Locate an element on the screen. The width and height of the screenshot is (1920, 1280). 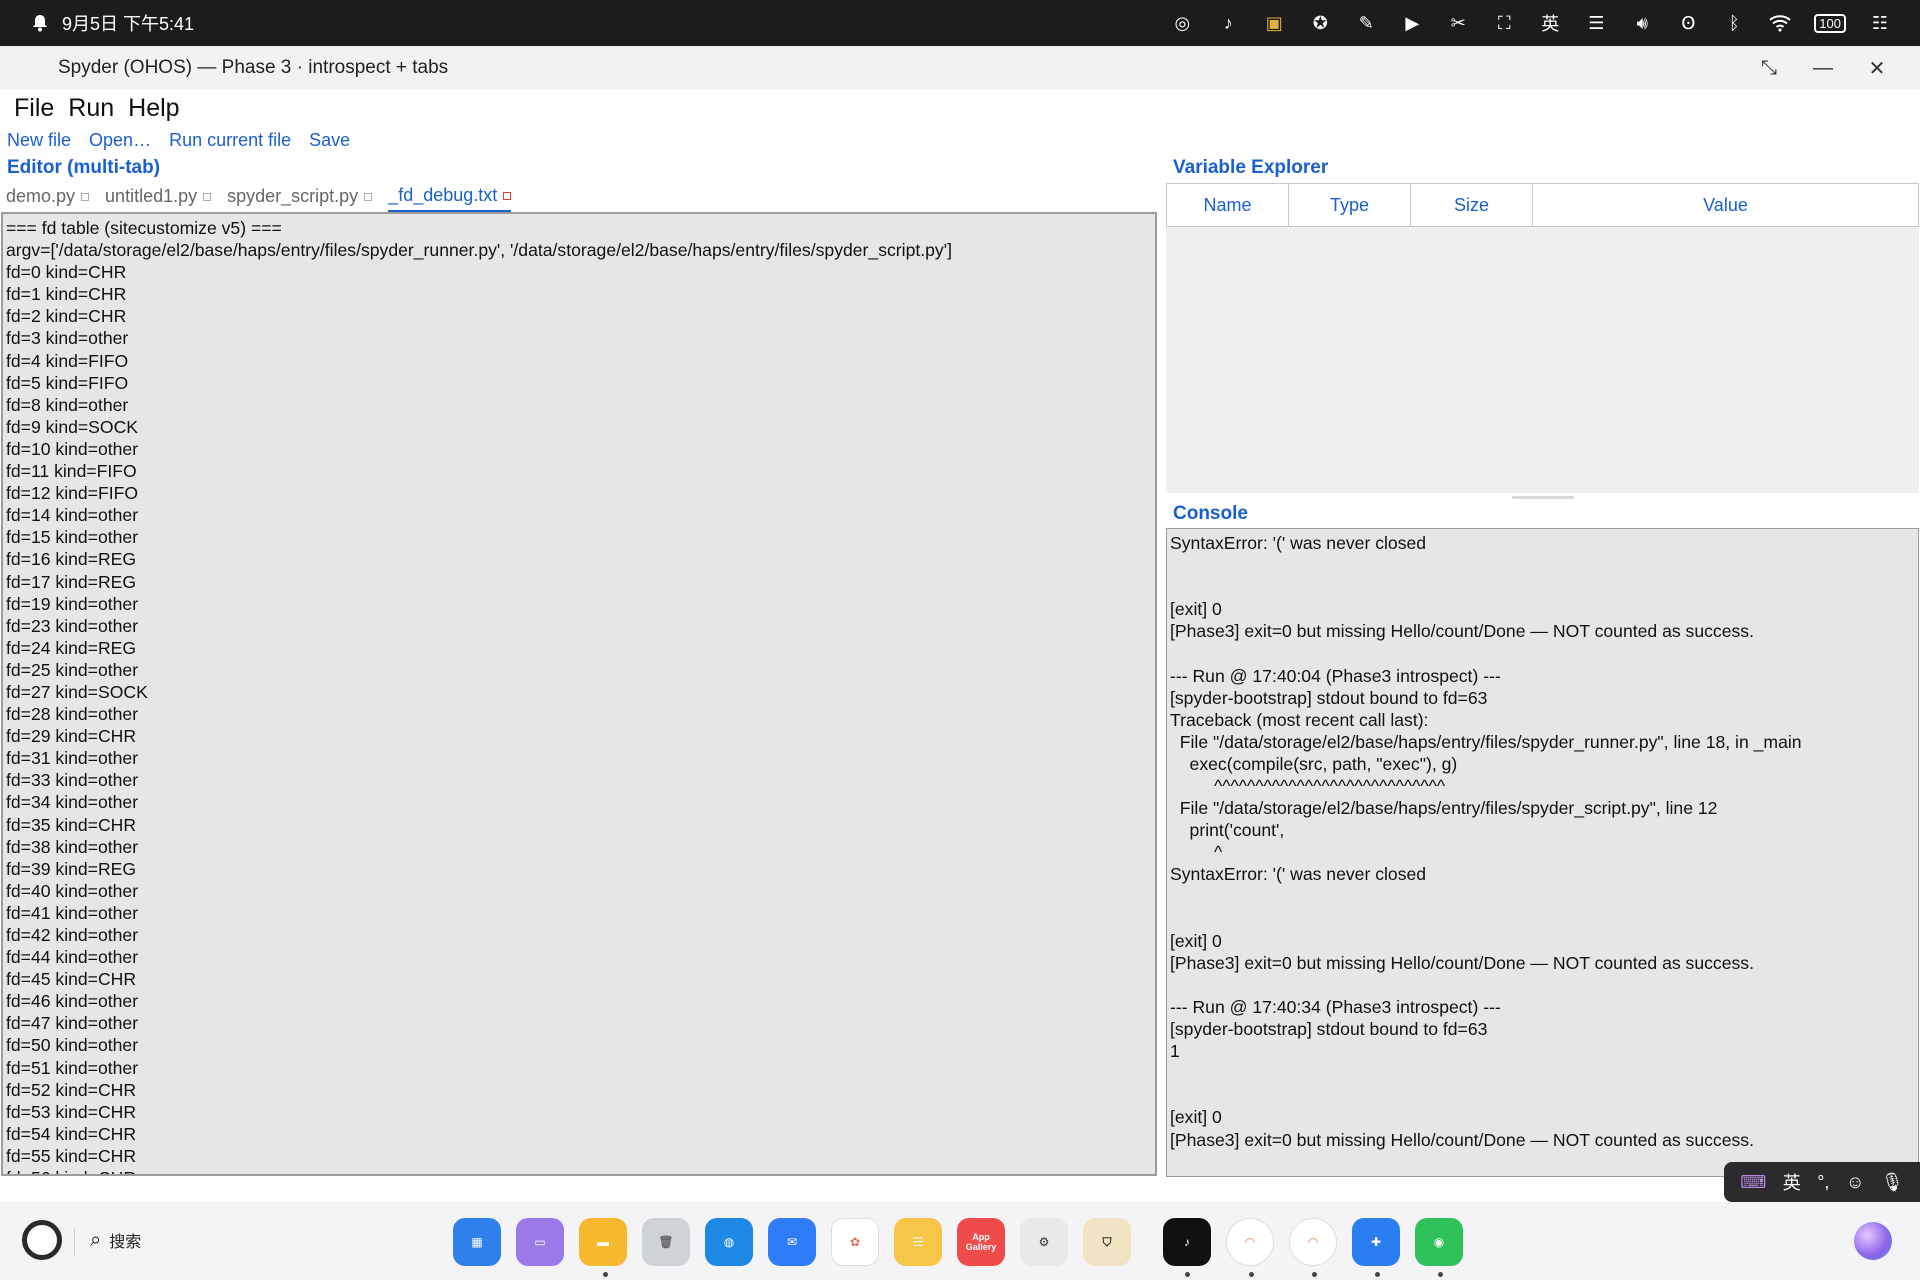
app-gallery-icon: App Gallery is located at coordinates (981, 1242).